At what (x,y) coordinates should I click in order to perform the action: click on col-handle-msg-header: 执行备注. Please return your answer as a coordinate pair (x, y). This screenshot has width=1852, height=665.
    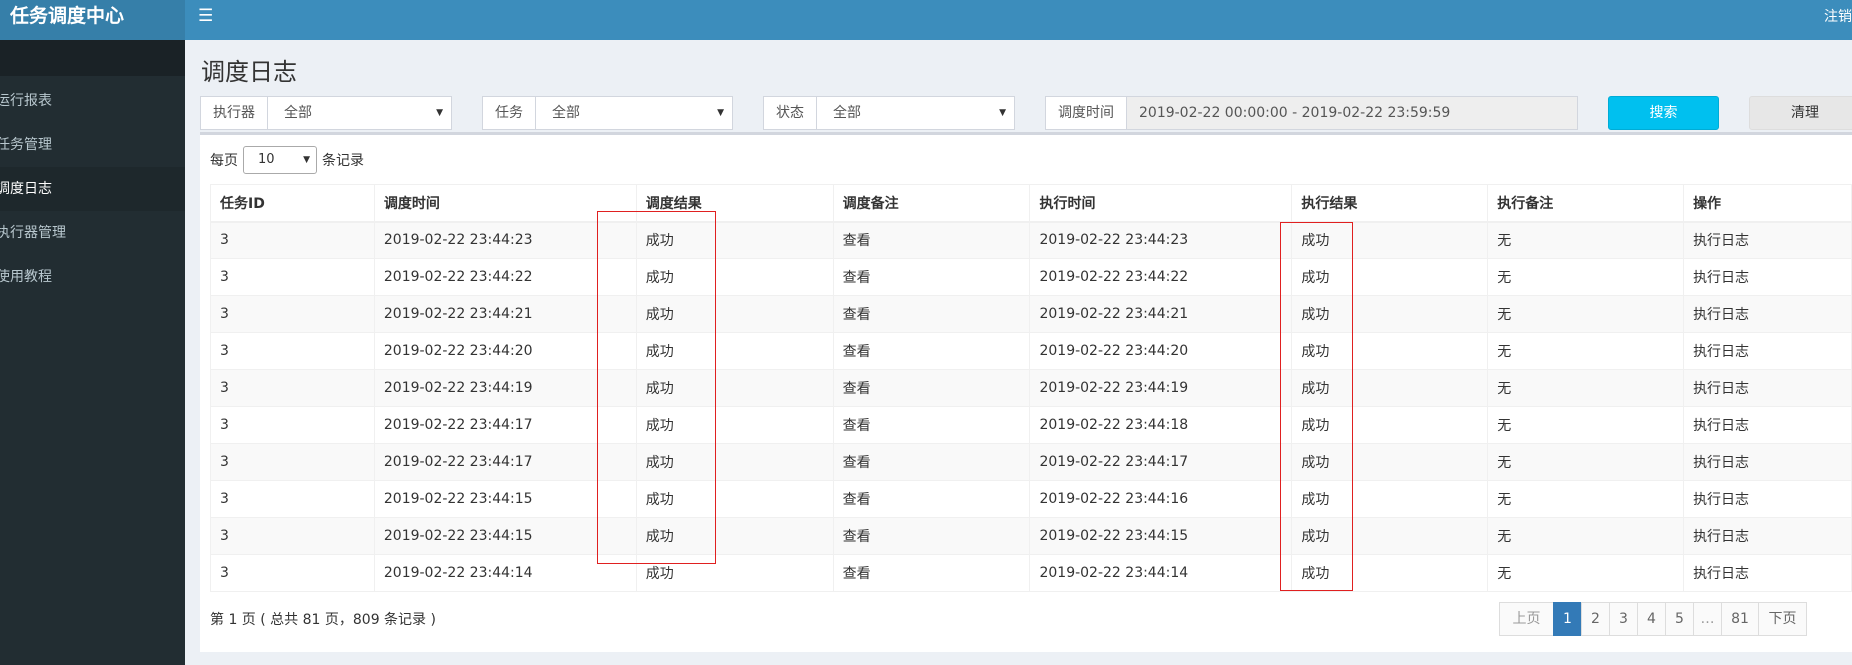
    Looking at the image, I should click on (1586, 203).